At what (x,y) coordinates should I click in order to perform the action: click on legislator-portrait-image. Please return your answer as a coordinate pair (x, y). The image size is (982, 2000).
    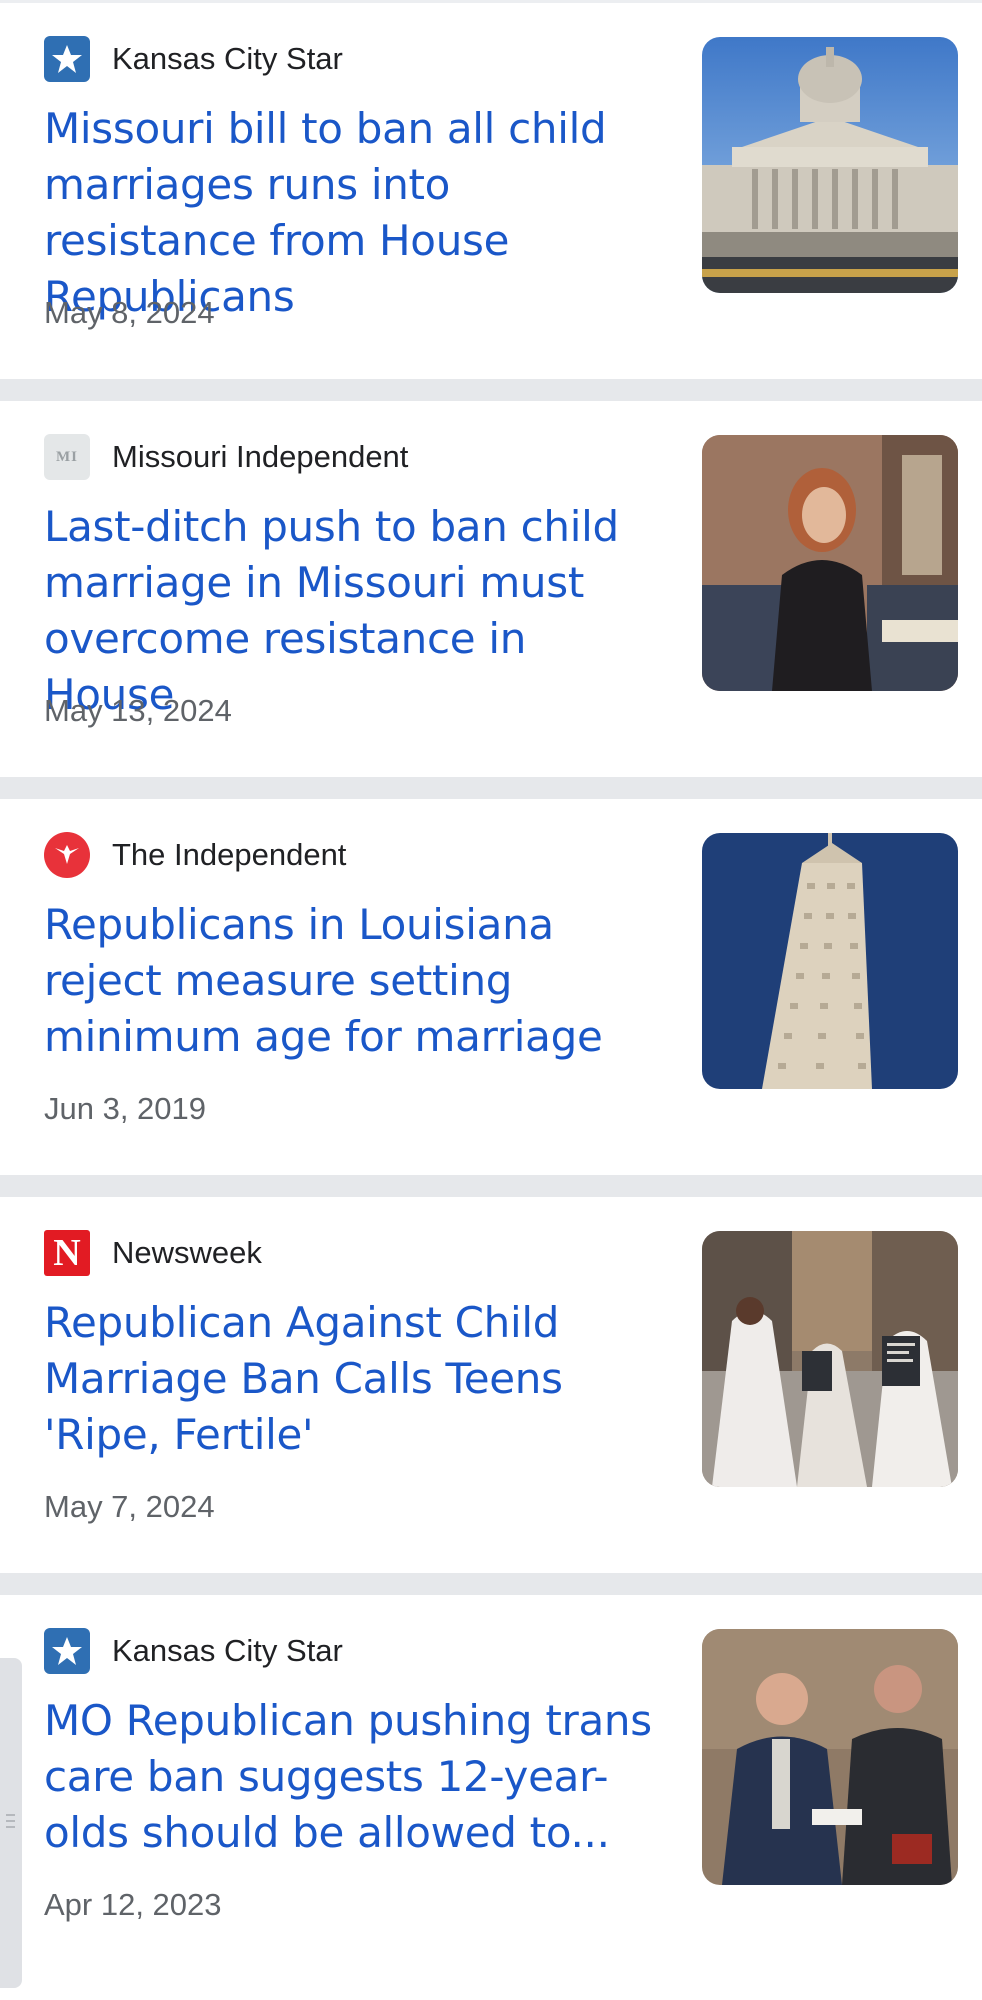
    Looking at the image, I should click on (830, 563).